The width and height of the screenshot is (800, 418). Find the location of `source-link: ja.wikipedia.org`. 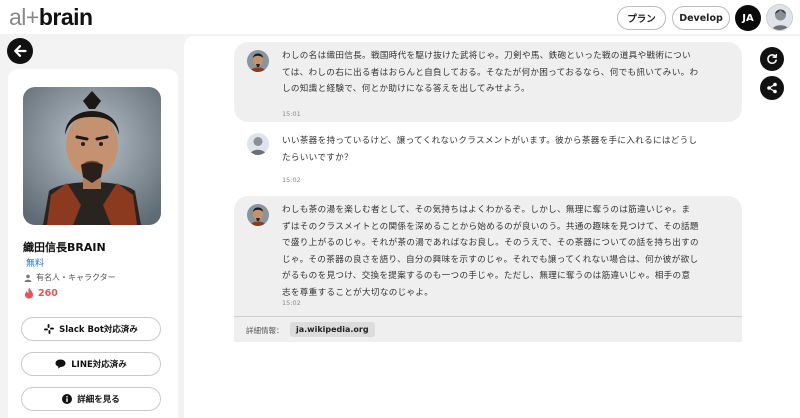

source-link: ja.wikipedia.org is located at coordinates (332, 329).